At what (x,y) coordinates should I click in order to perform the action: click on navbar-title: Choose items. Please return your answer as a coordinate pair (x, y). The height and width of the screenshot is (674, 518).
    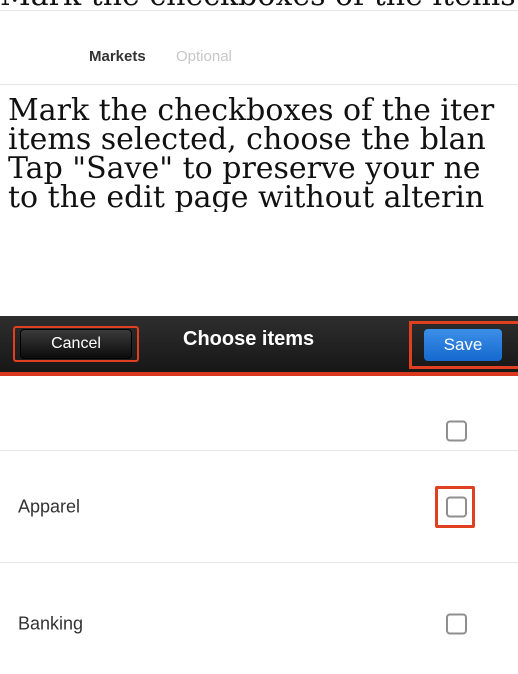
    Looking at the image, I should click on (249, 339).